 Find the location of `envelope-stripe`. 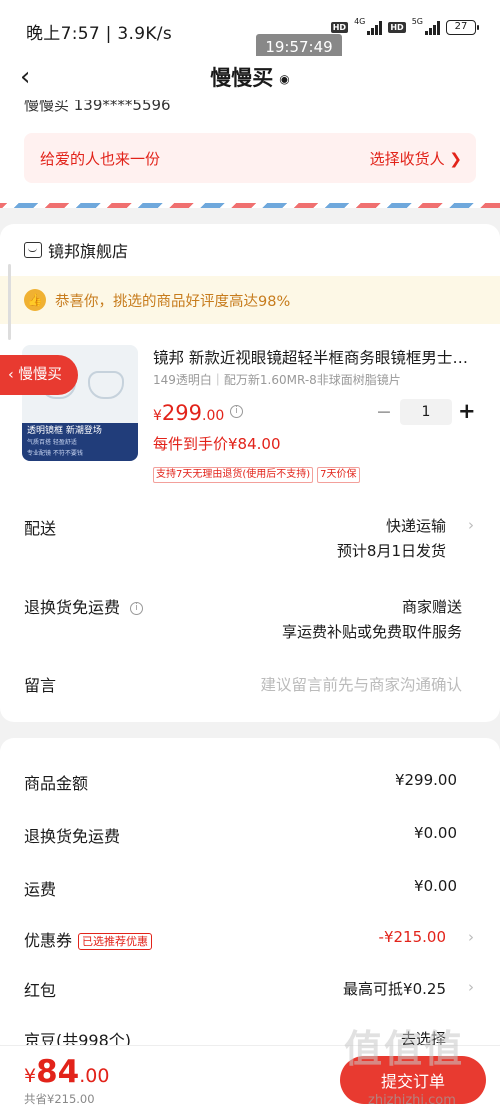

envelope-stripe is located at coordinates (250, 205).